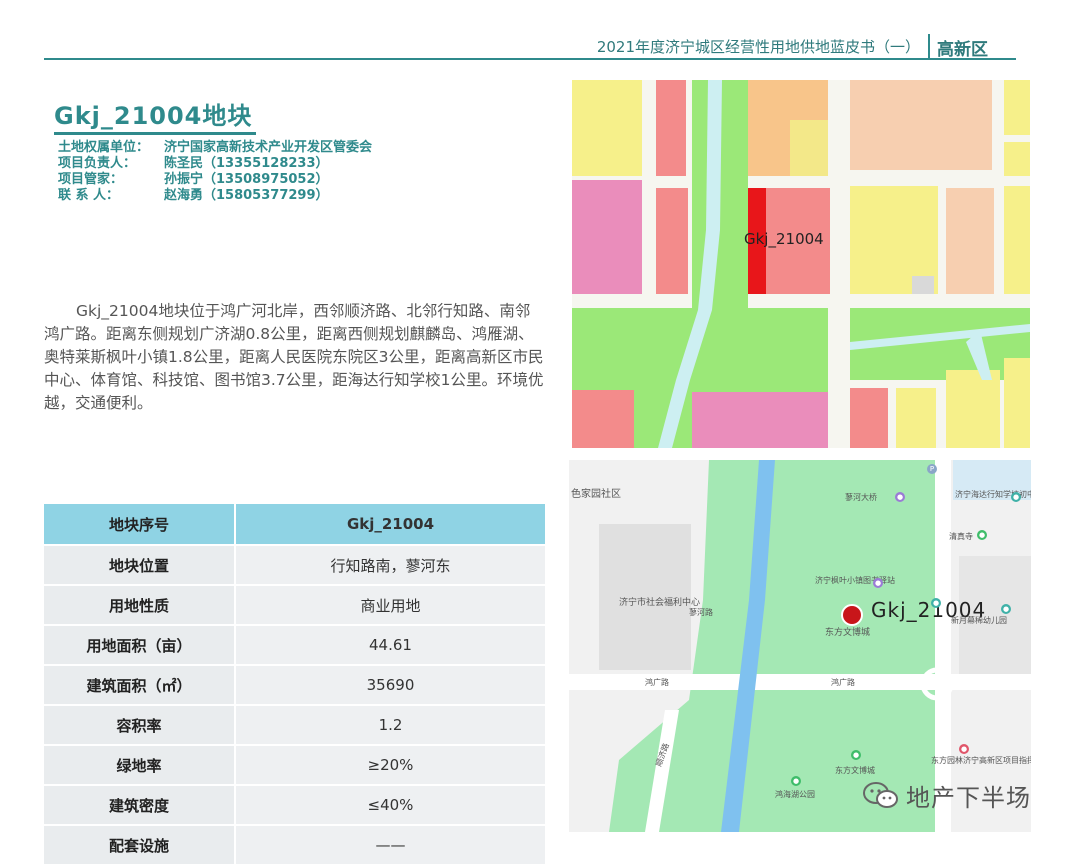 The image size is (1080, 866). I want to click on info-row-contact: 联 系 人： 赵海勇（15805377299）, so click(215, 196).